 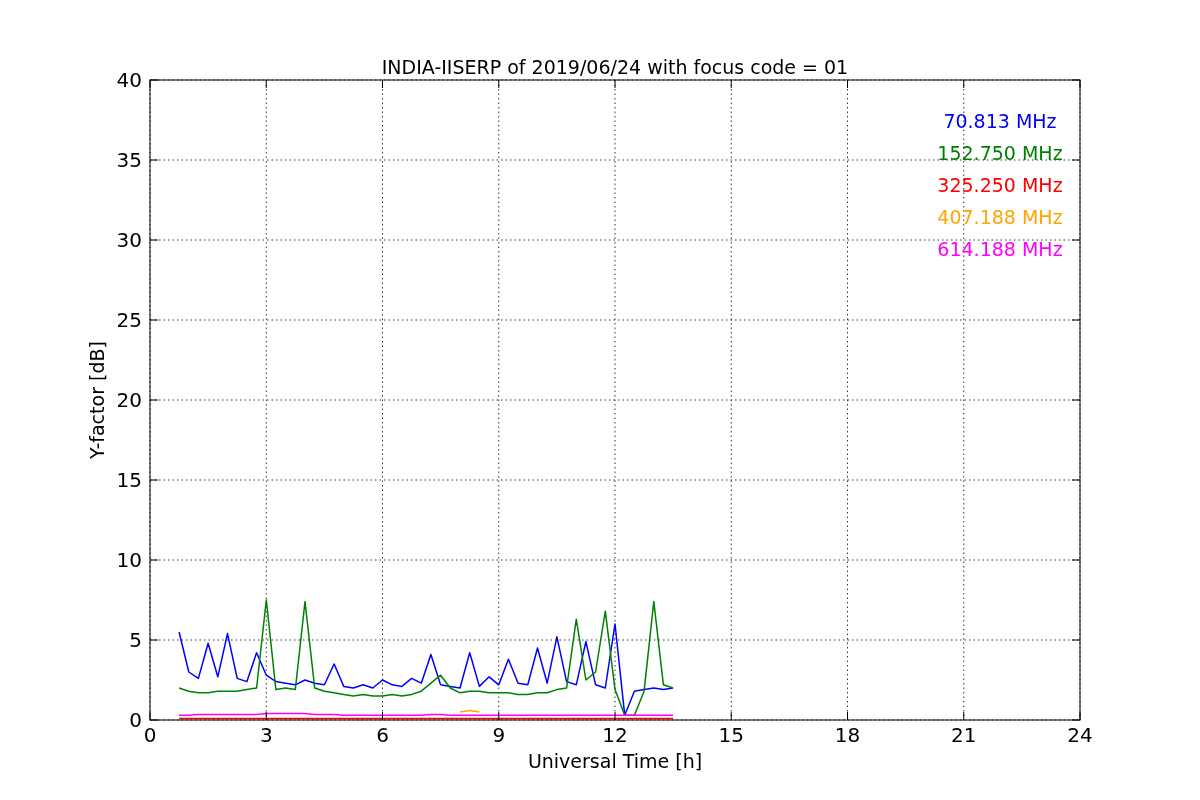 I want to click on x-tick-label: 21, so click(x=964, y=735).